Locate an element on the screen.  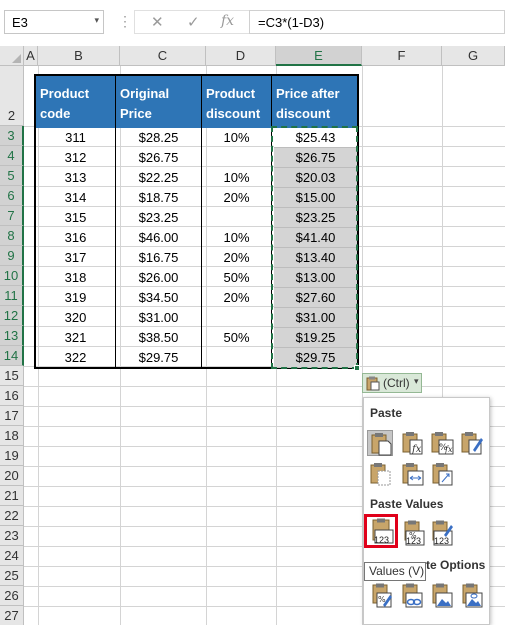
column-header-e: E is located at coordinates (319, 56).